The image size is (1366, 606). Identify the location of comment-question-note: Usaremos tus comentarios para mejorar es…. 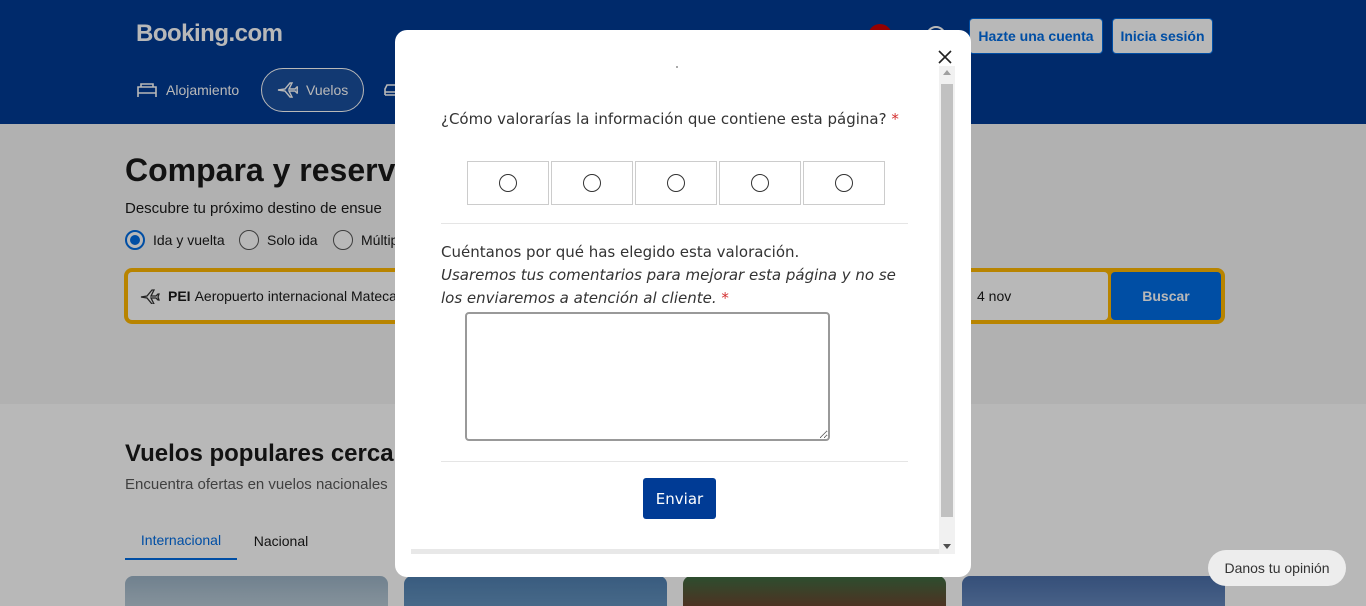
(668, 286).